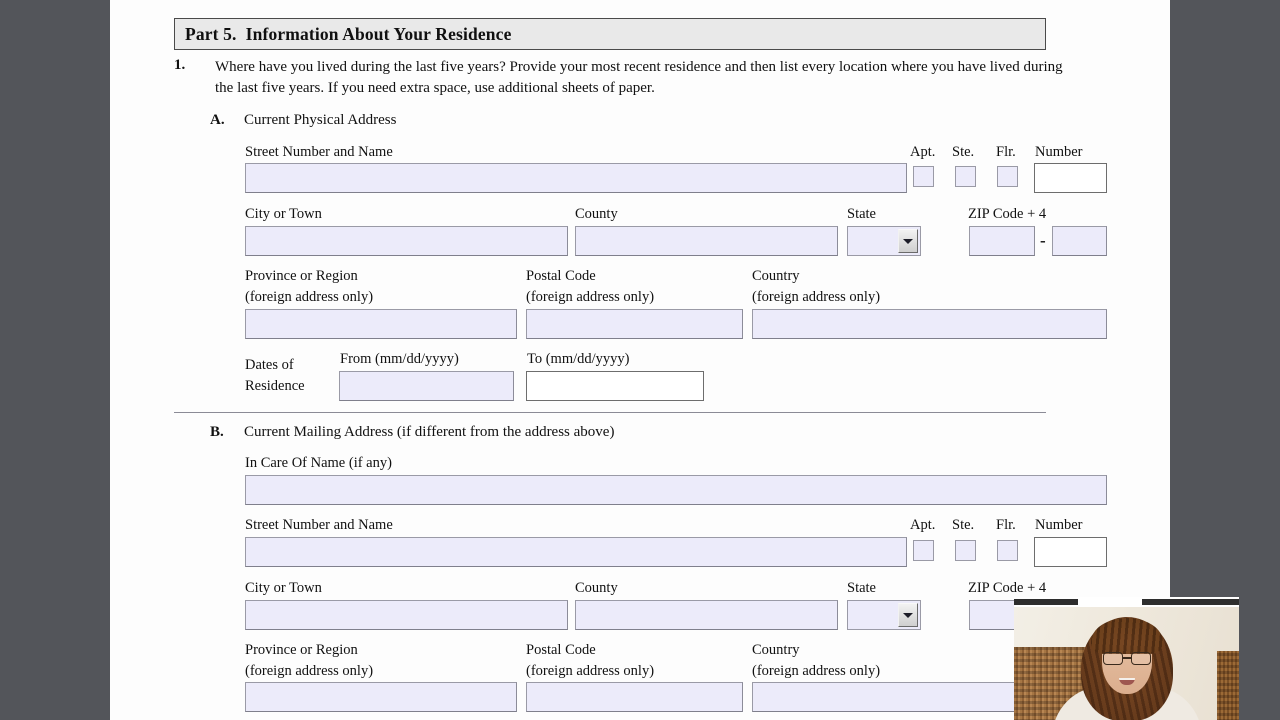 The image size is (1280, 720). What do you see at coordinates (1002, 241) in the screenshot?
I see `input-zip5-a` at bounding box center [1002, 241].